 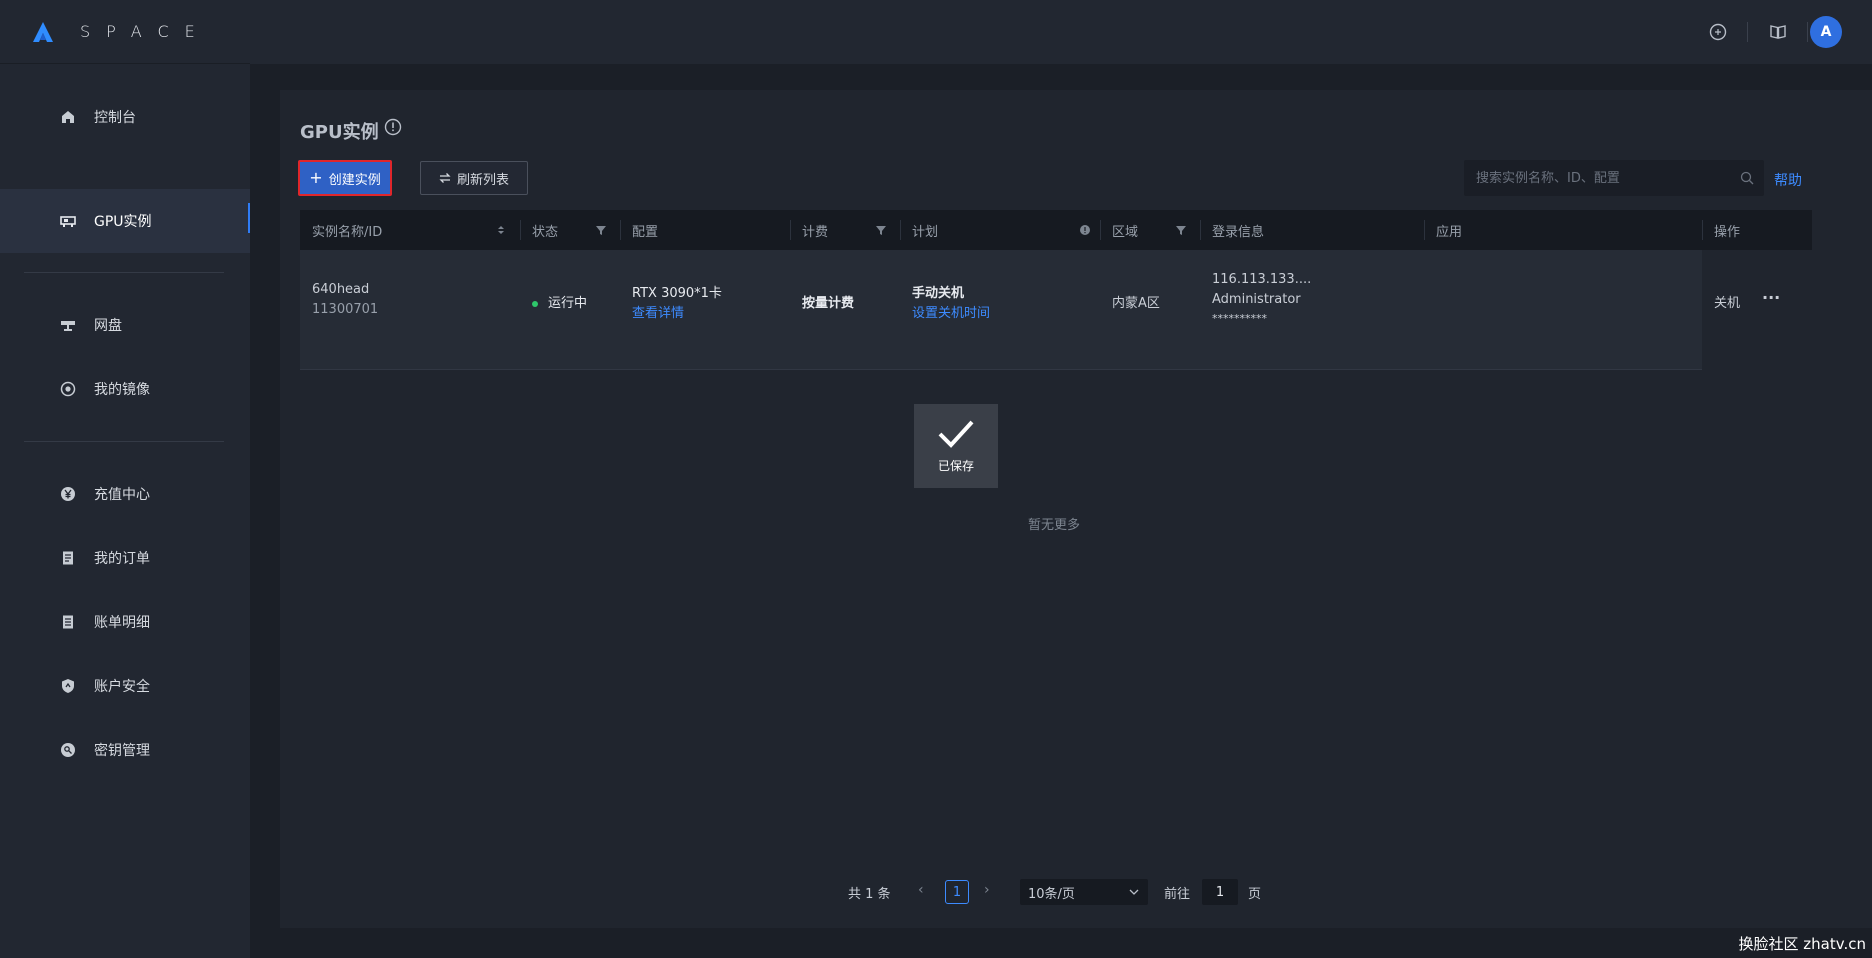 I want to click on sidebar-item-gpu-instances: GPU实例, so click(x=125, y=221).